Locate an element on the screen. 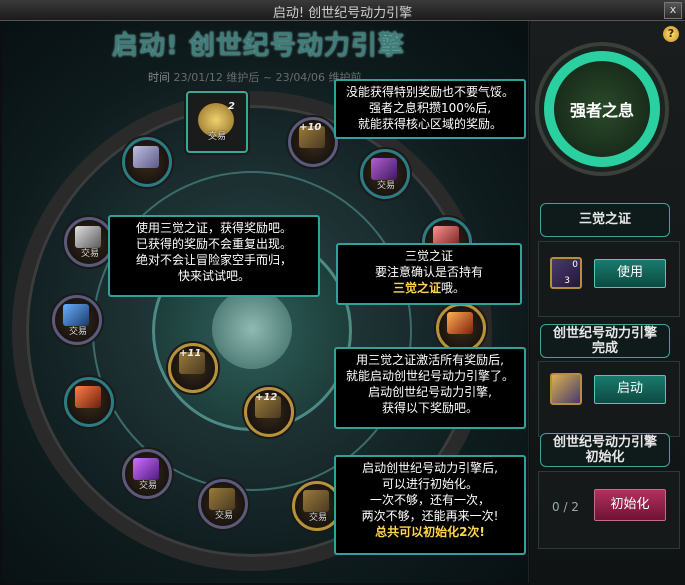  upgrade-plus-label: +11 is located at coordinates (190, 353).